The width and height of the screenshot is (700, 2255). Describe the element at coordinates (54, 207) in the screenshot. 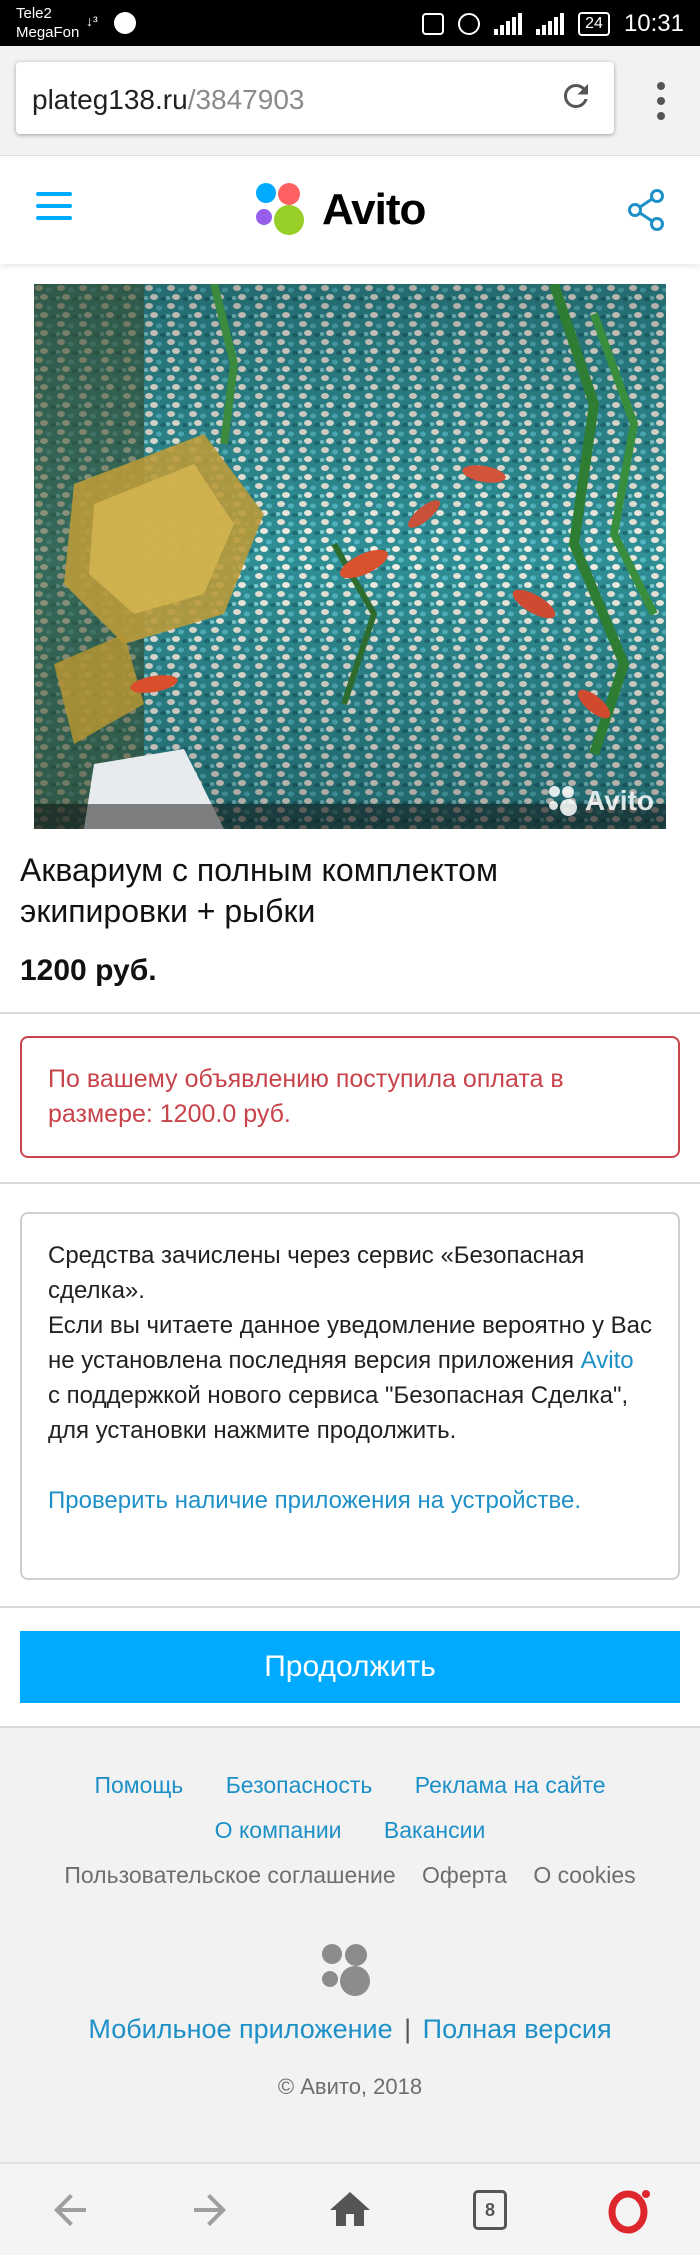

I see `hamburger-menu-icon` at that location.